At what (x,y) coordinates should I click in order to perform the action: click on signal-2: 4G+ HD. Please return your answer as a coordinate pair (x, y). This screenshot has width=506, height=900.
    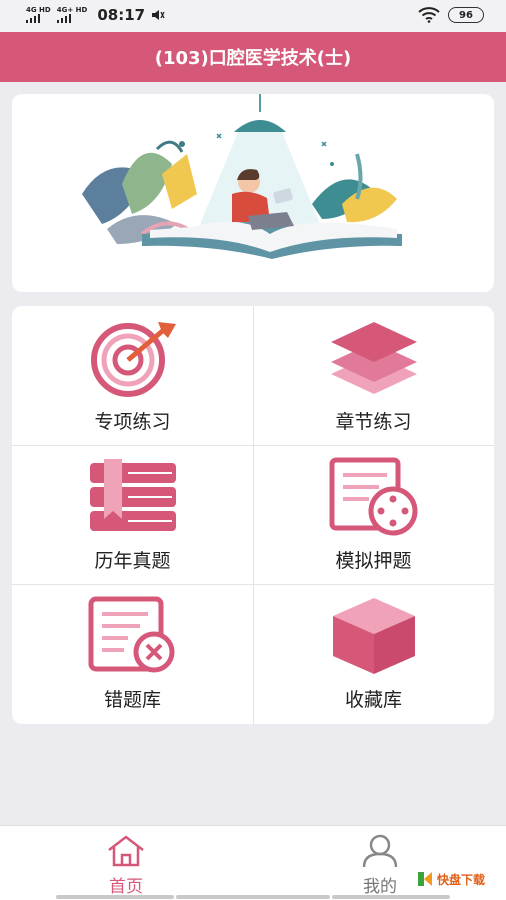
    Looking at the image, I should click on (72, 14).